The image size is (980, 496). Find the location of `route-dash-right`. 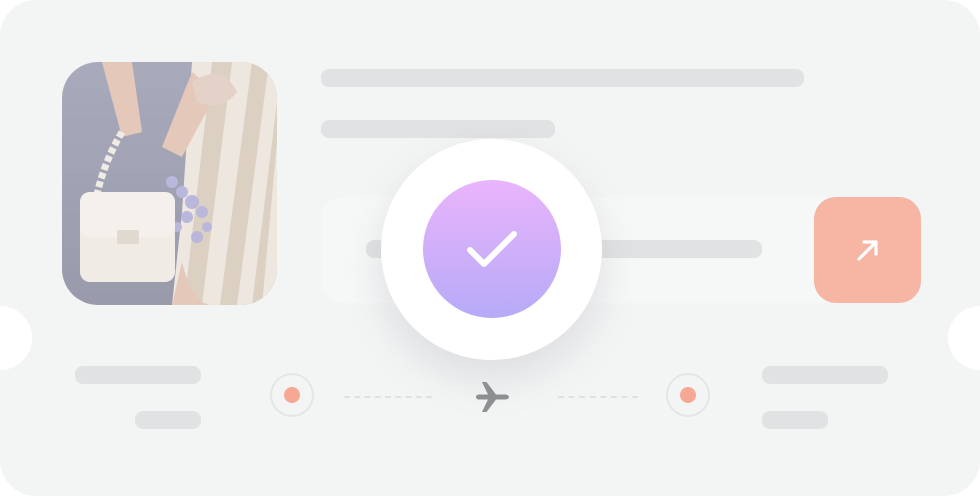

route-dash-right is located at coordinates (598, 397).